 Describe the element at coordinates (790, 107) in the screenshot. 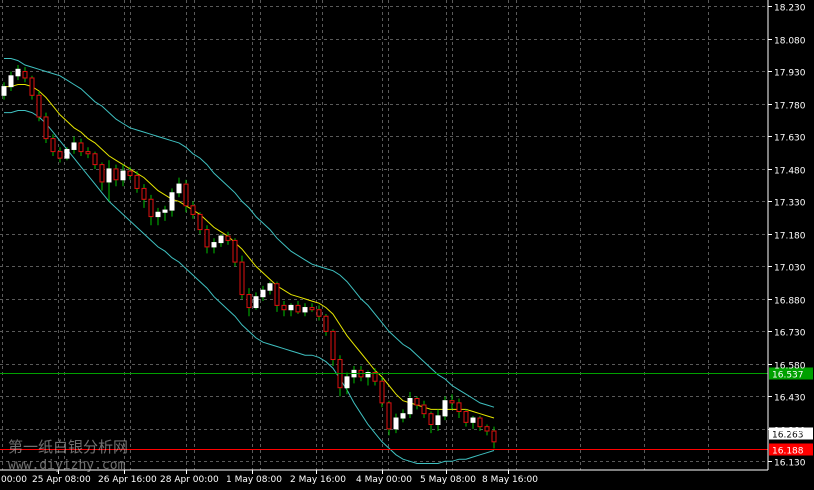

I see `price-tick-label: 17.780` at that location.